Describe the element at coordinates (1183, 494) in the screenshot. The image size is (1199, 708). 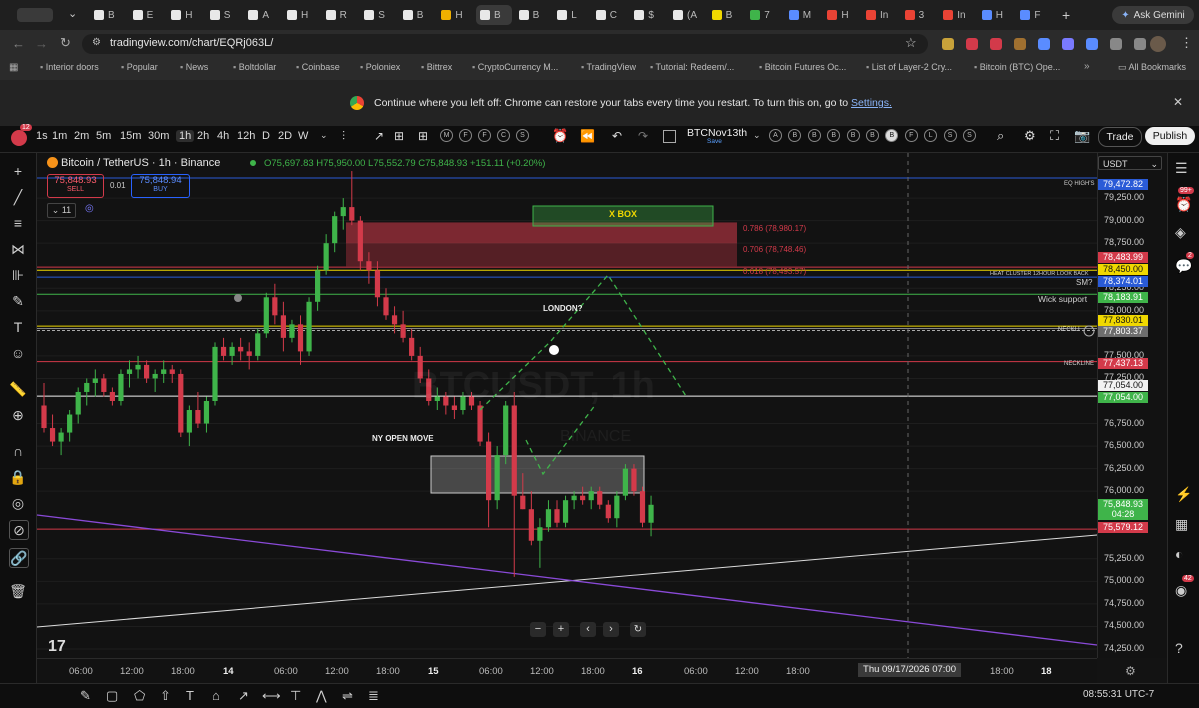
I see `hotlist-icon: ⚡` at that location.